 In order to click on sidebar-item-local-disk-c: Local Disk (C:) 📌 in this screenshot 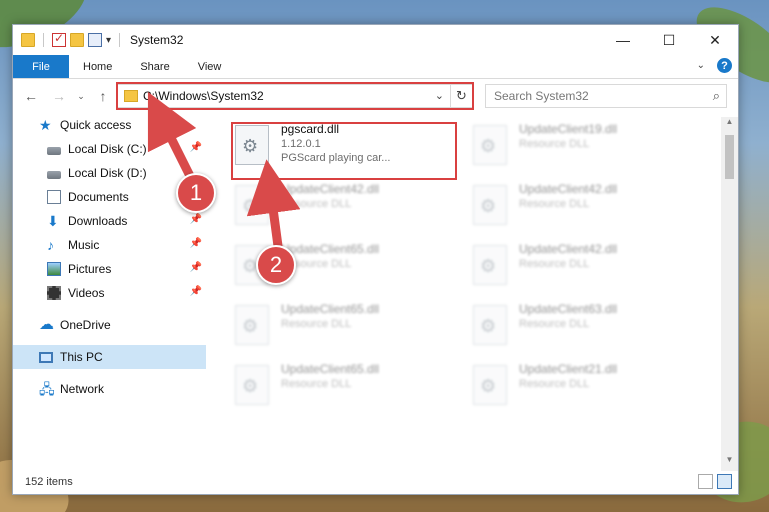, I will do `click(109, 149)`.